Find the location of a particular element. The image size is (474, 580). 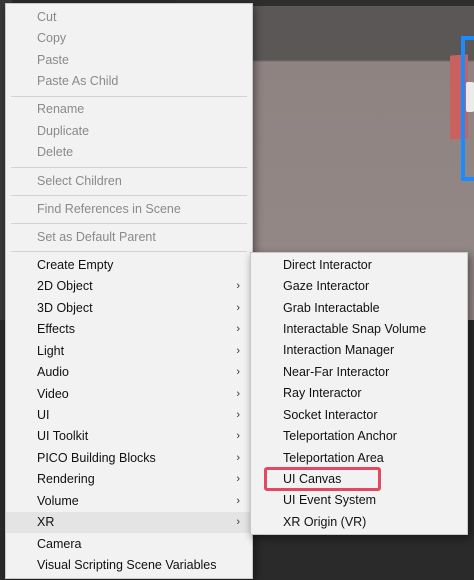

menu-item-label: UI is located at coordinates (43, 415).